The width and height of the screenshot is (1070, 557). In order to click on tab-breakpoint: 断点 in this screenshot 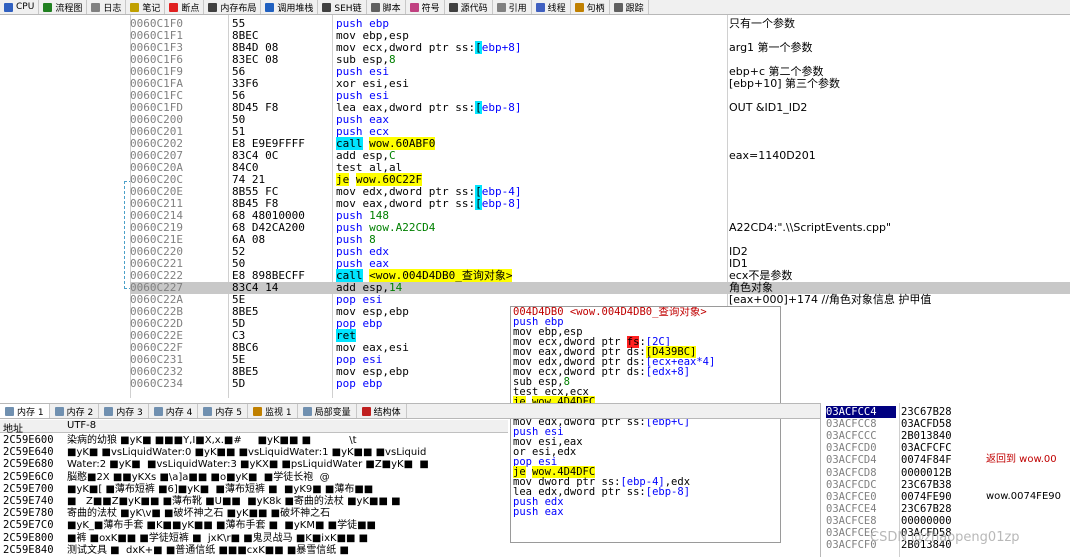, I will do `click(185, 7)`.